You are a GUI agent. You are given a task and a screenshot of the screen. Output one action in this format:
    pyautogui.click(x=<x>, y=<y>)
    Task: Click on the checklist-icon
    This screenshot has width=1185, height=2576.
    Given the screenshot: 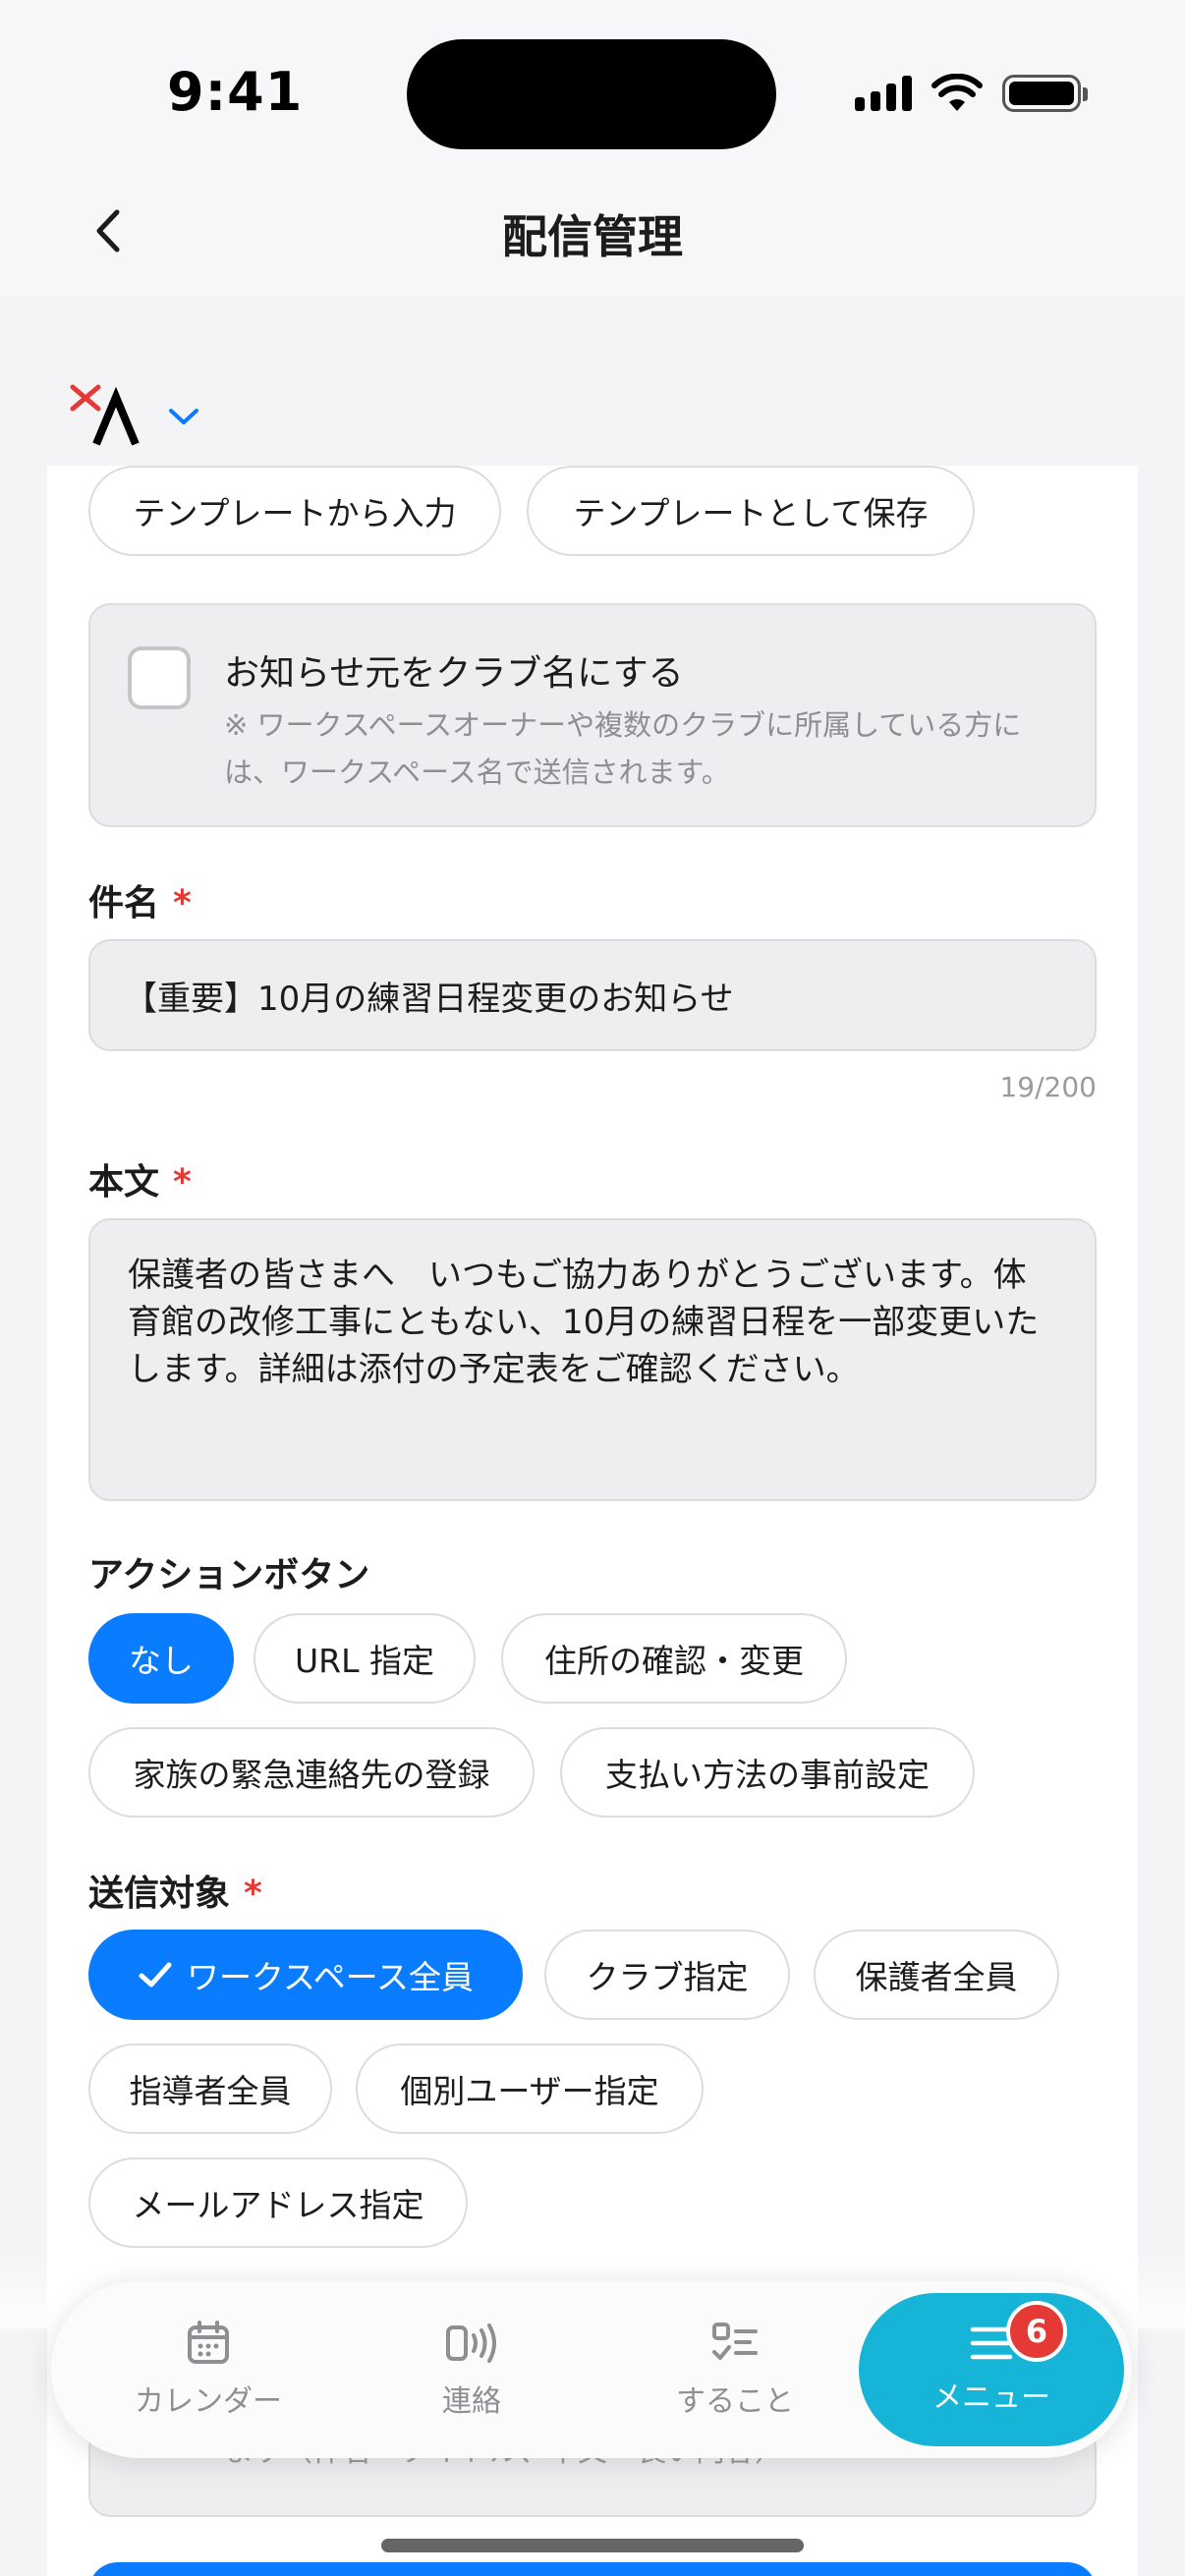 What is the action you would take?
    pyautogui.click(x=735, y=2341)
    